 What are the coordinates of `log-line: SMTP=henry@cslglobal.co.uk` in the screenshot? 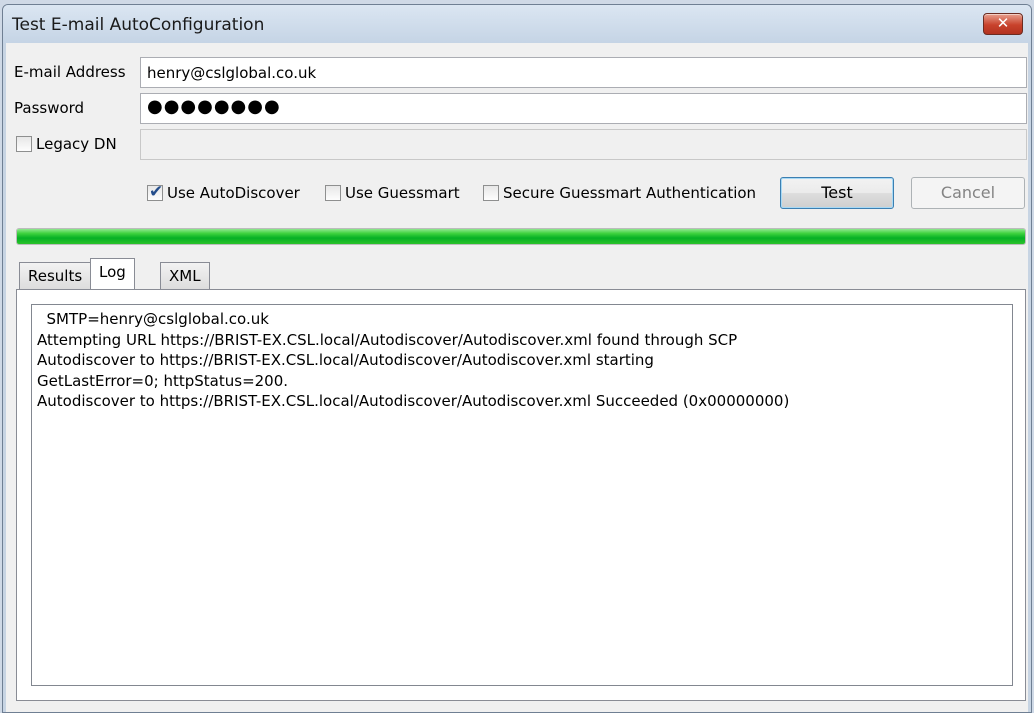 It's located at (153, 319).